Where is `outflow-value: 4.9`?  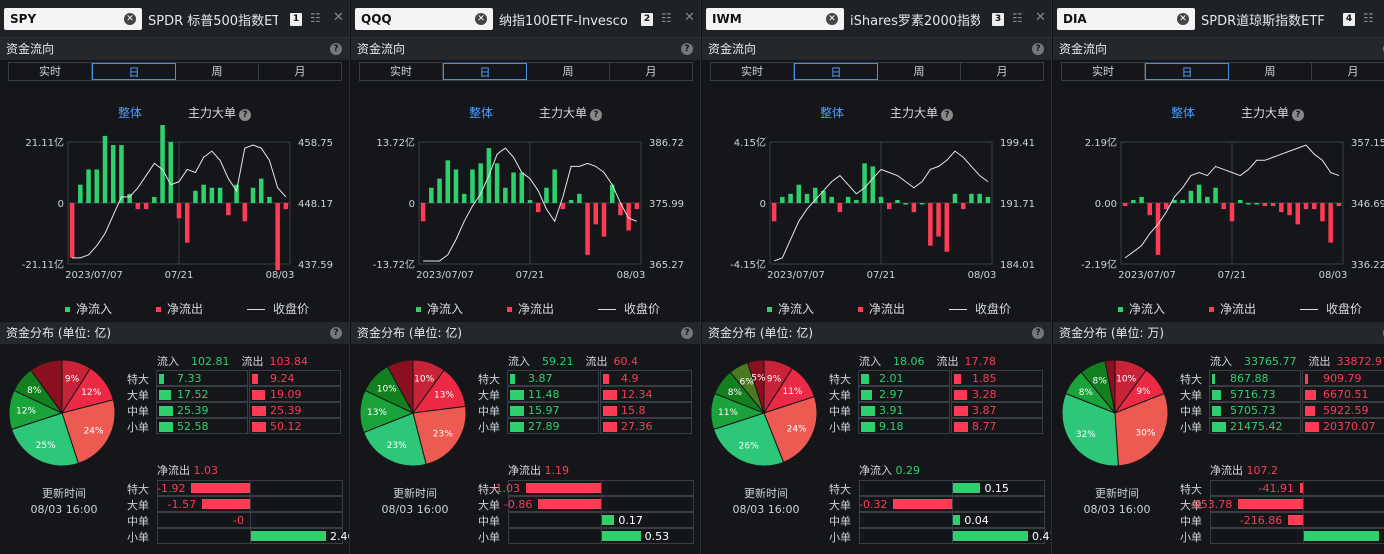
outflow-value: 4.9 is located at coordinates (630, 378).